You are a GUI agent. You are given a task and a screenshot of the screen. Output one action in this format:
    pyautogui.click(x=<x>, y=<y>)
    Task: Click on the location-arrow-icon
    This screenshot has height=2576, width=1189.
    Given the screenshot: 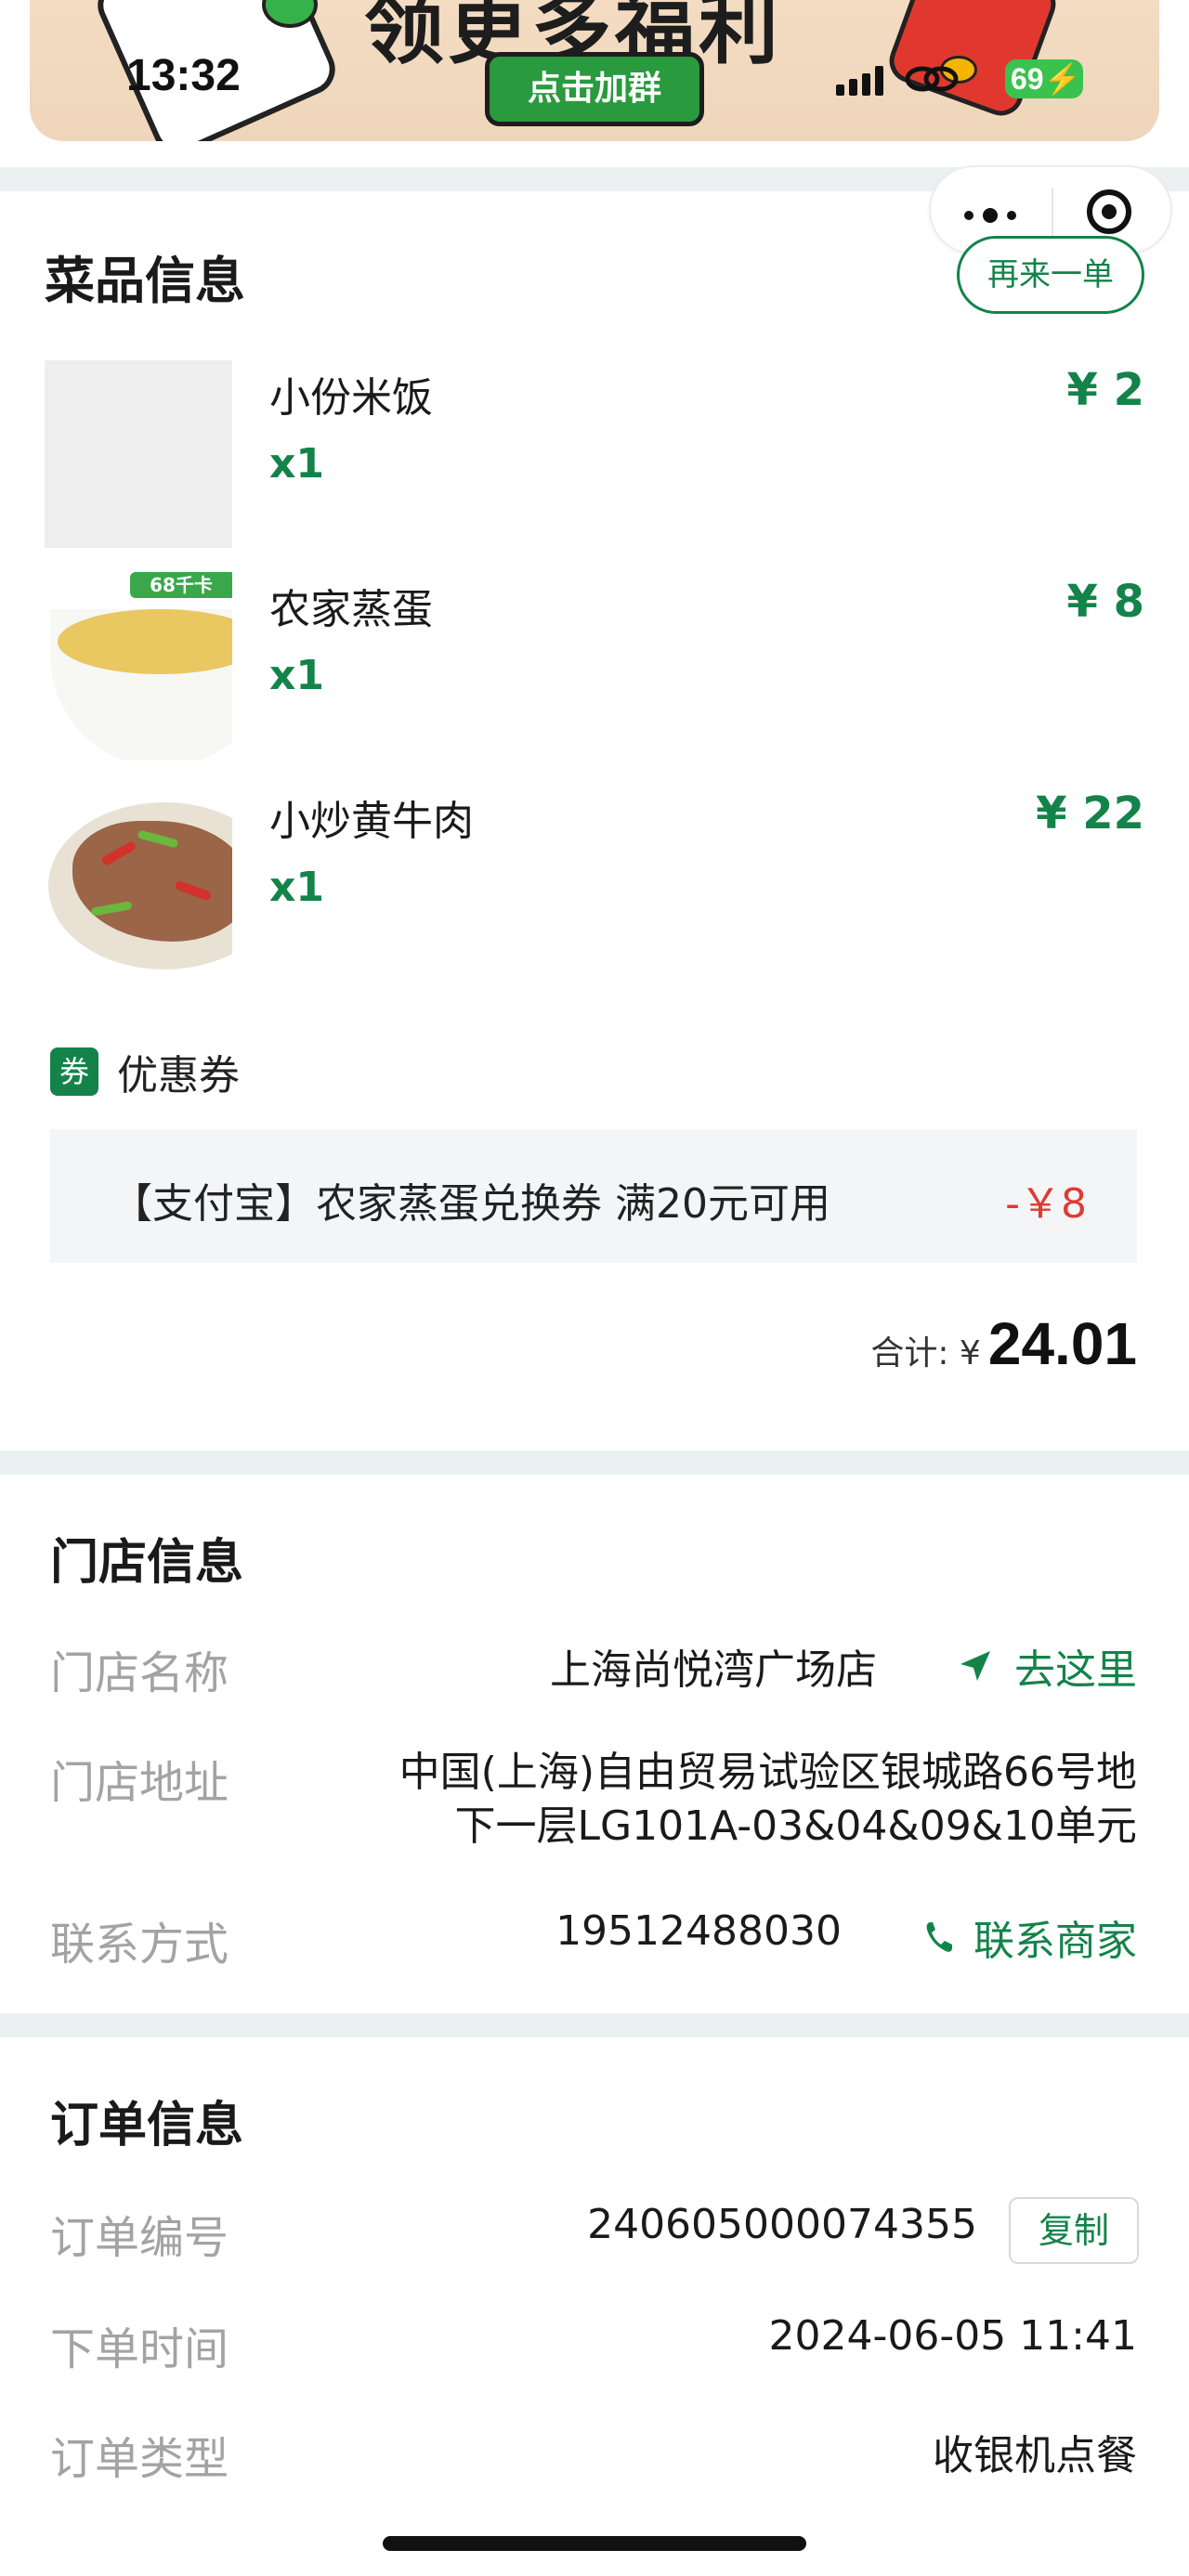 What is the action you would take?
    pyautogui.click(x=975, y=1666)
    